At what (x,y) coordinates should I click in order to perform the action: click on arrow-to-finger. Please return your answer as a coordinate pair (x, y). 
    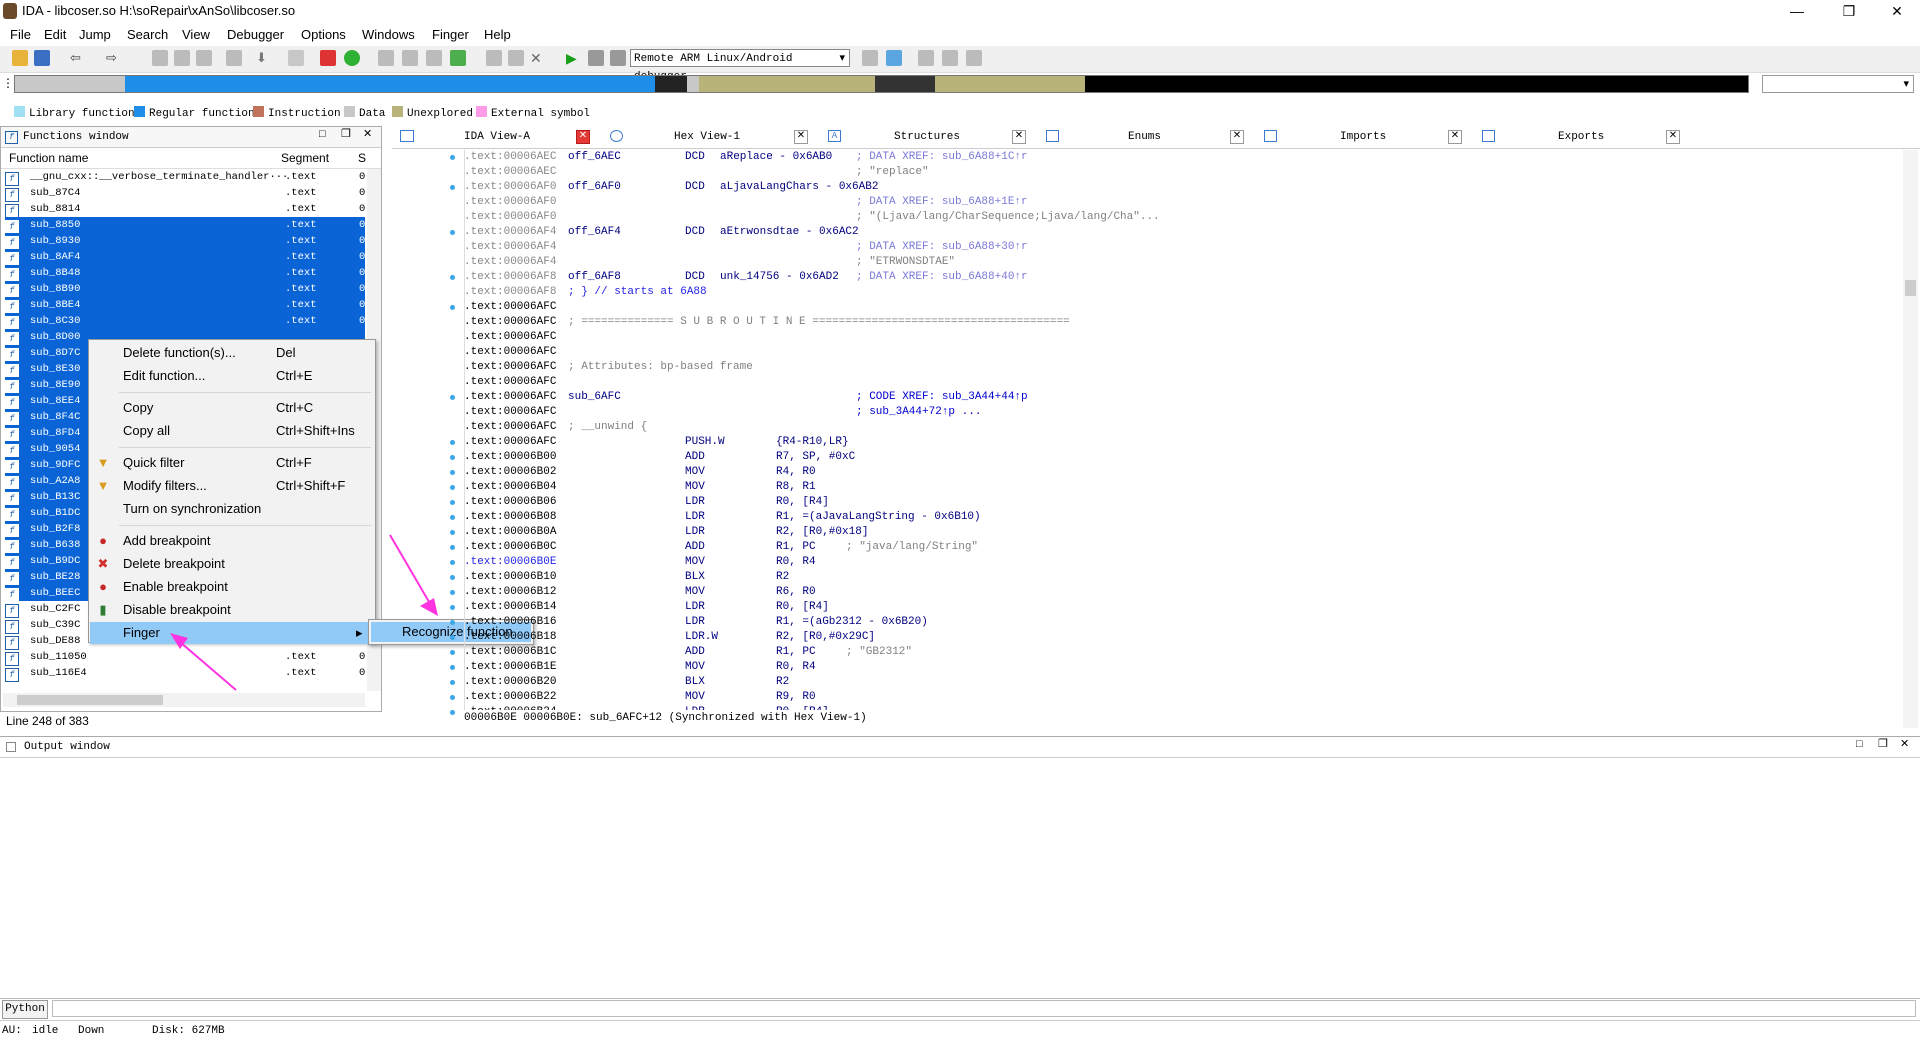
    Looking at the image, I should click on (208, 666).